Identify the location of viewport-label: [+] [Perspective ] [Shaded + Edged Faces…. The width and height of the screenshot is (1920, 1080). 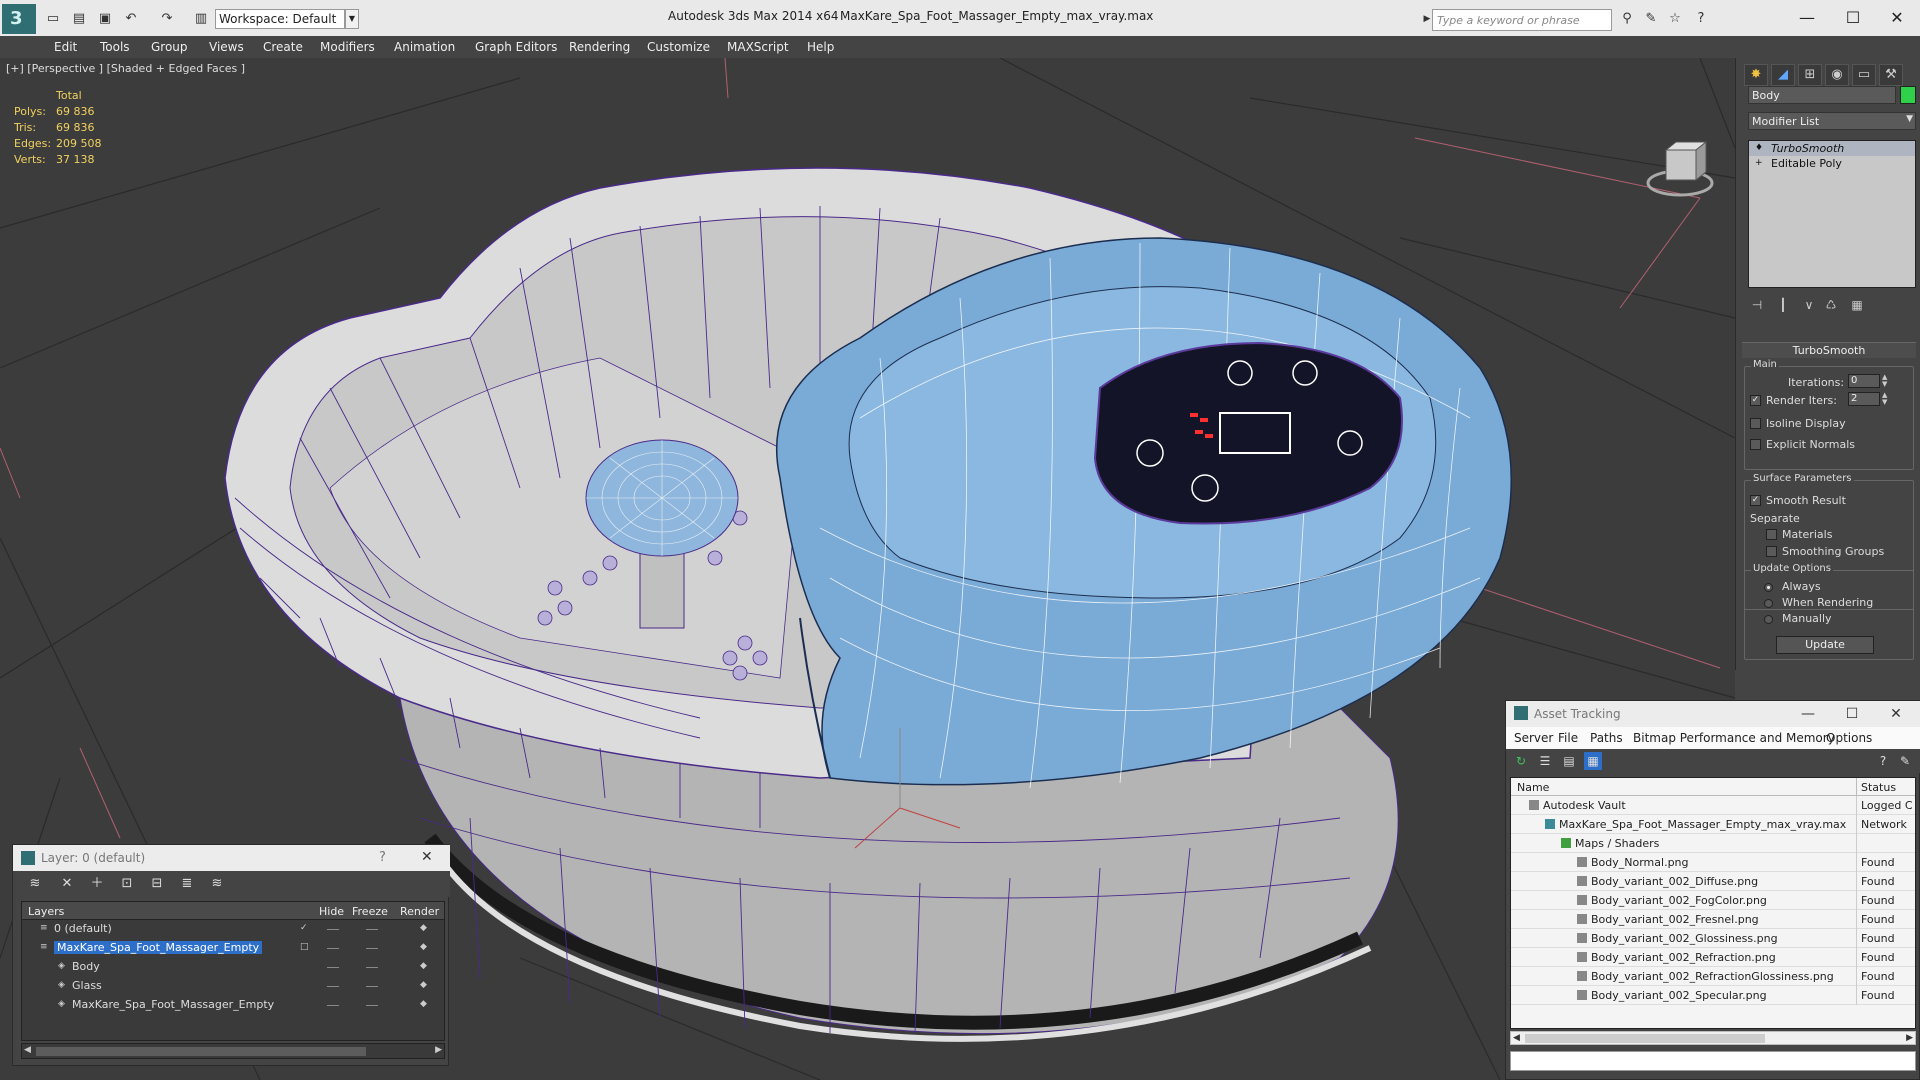
(125, 68).